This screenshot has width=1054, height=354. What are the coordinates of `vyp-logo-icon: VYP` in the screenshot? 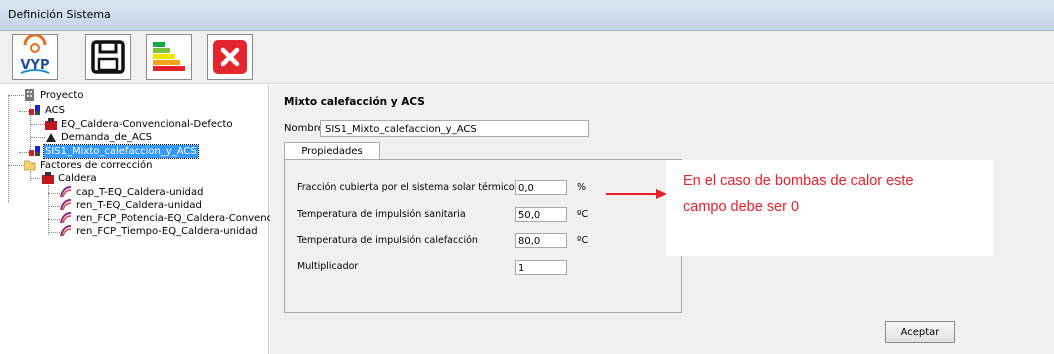 It's located at (35, 57).